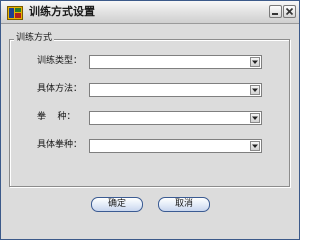  I want to click on close-icon, so click(289, 11).